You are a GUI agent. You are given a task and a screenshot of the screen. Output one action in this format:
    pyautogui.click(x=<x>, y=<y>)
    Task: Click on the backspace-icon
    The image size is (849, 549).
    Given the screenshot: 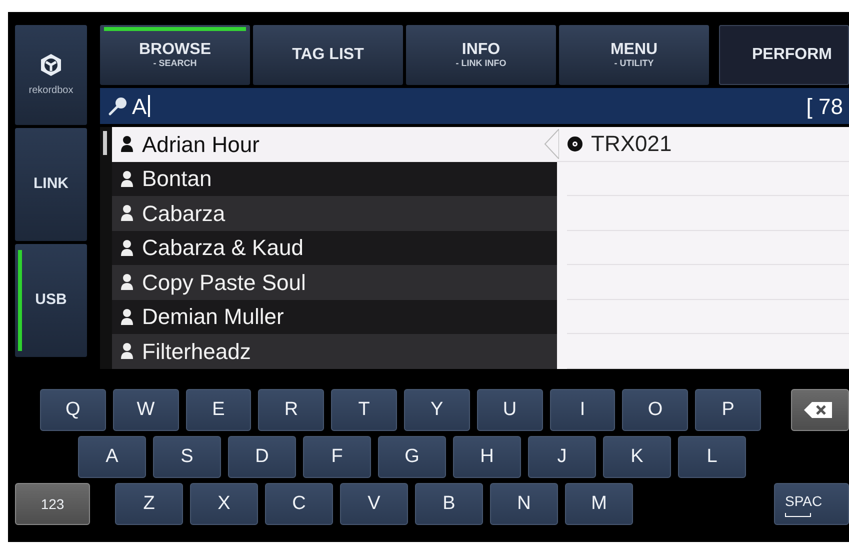 What is the action you would take?
    pyautogui.click(x=818, y=410)
    